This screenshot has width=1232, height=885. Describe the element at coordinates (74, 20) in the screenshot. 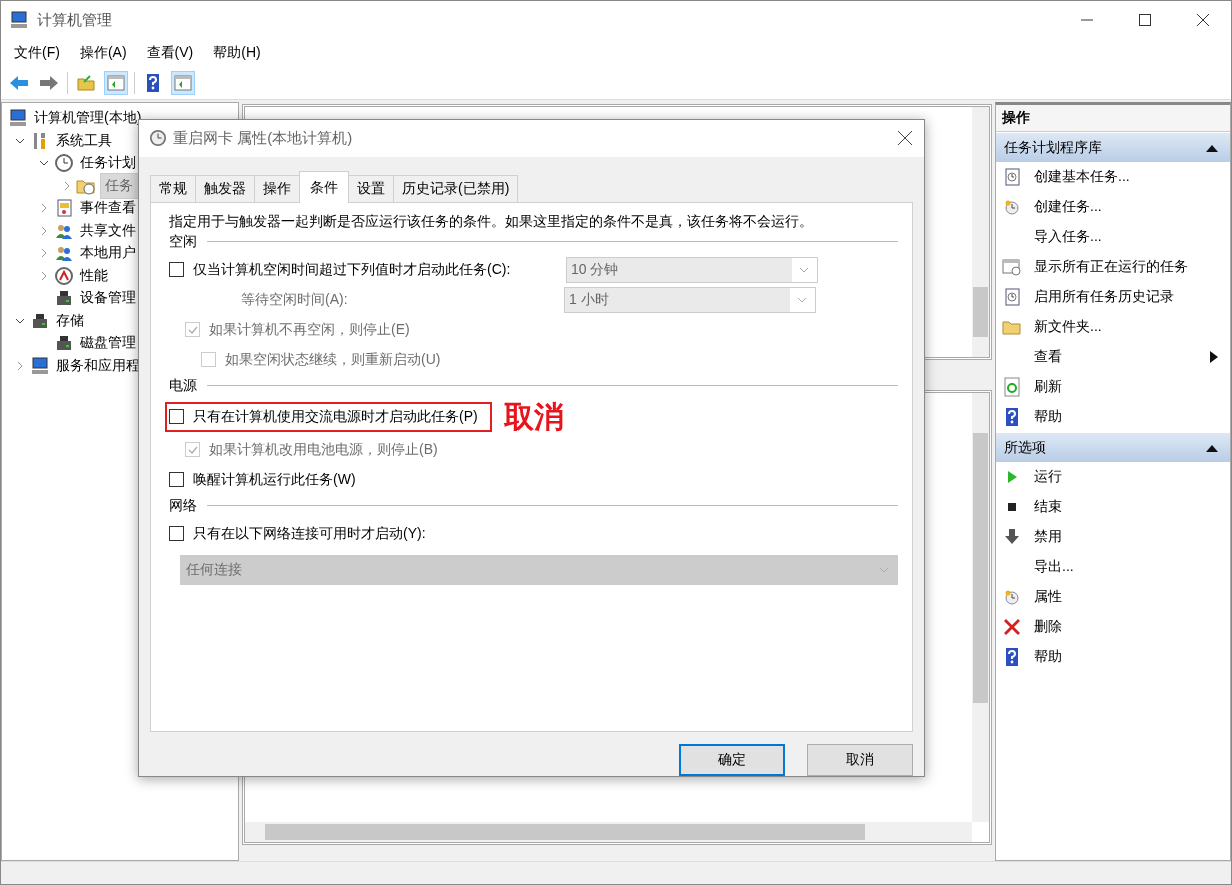

I see `window-title: 计算机管理` at that location.